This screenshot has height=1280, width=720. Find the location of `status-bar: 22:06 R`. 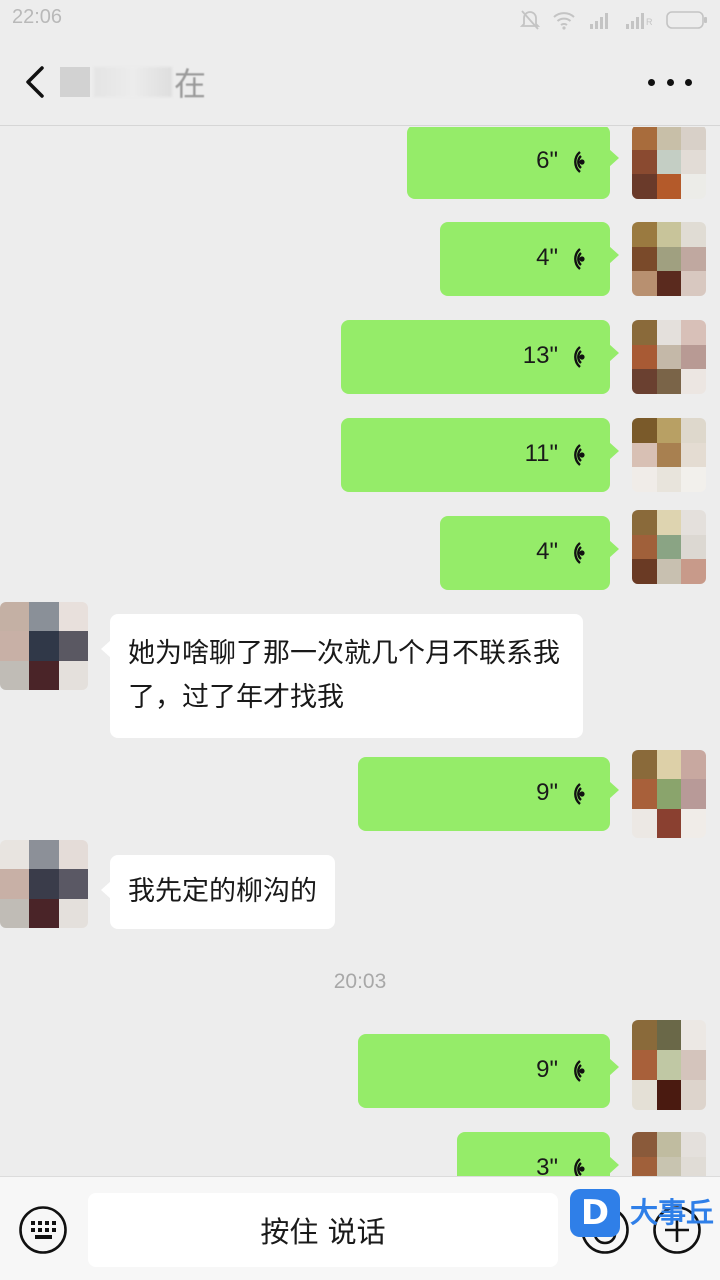

status-bar: 22:06 R is located at coordinates (360, 20).